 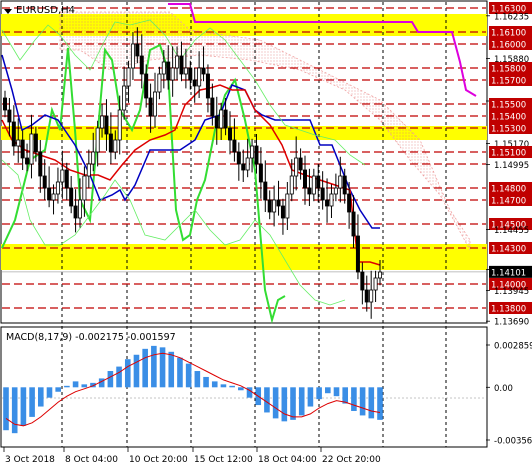 I want to click on price-tag-label: 1.15400, so click(x=508, y=118).